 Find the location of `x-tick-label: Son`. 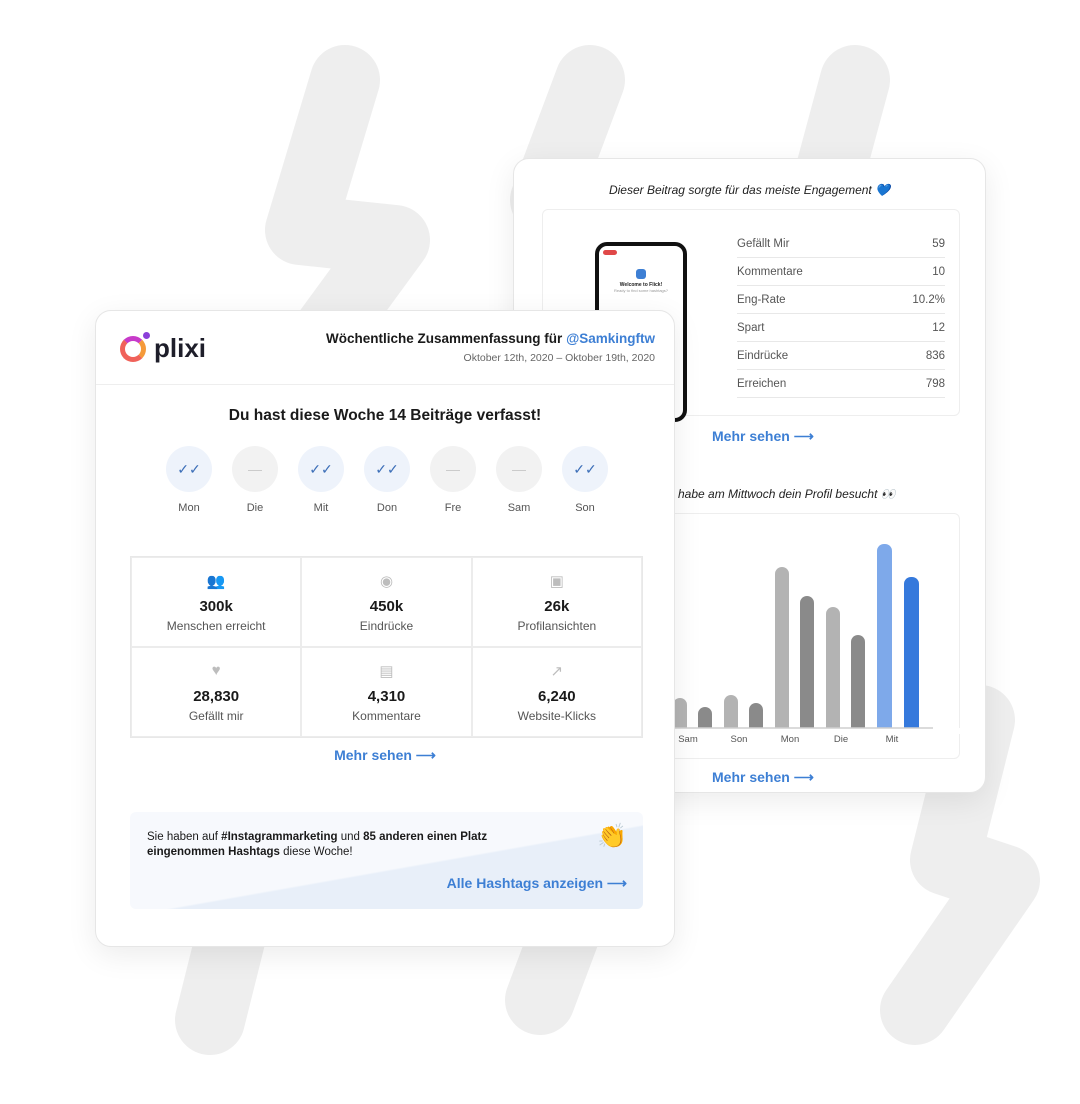

x-tick-label: Son is located at coordinates (739, 739).